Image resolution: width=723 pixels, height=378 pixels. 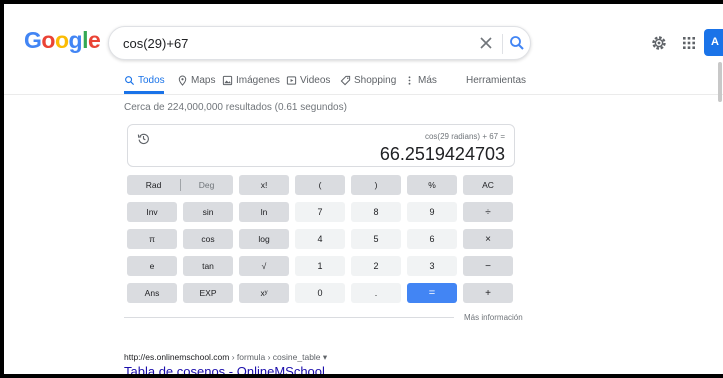 What do you see at coordinates (258, 80) in the screenshot?
I see `tab-label: Imágenes` at bounding box center [258, 80].